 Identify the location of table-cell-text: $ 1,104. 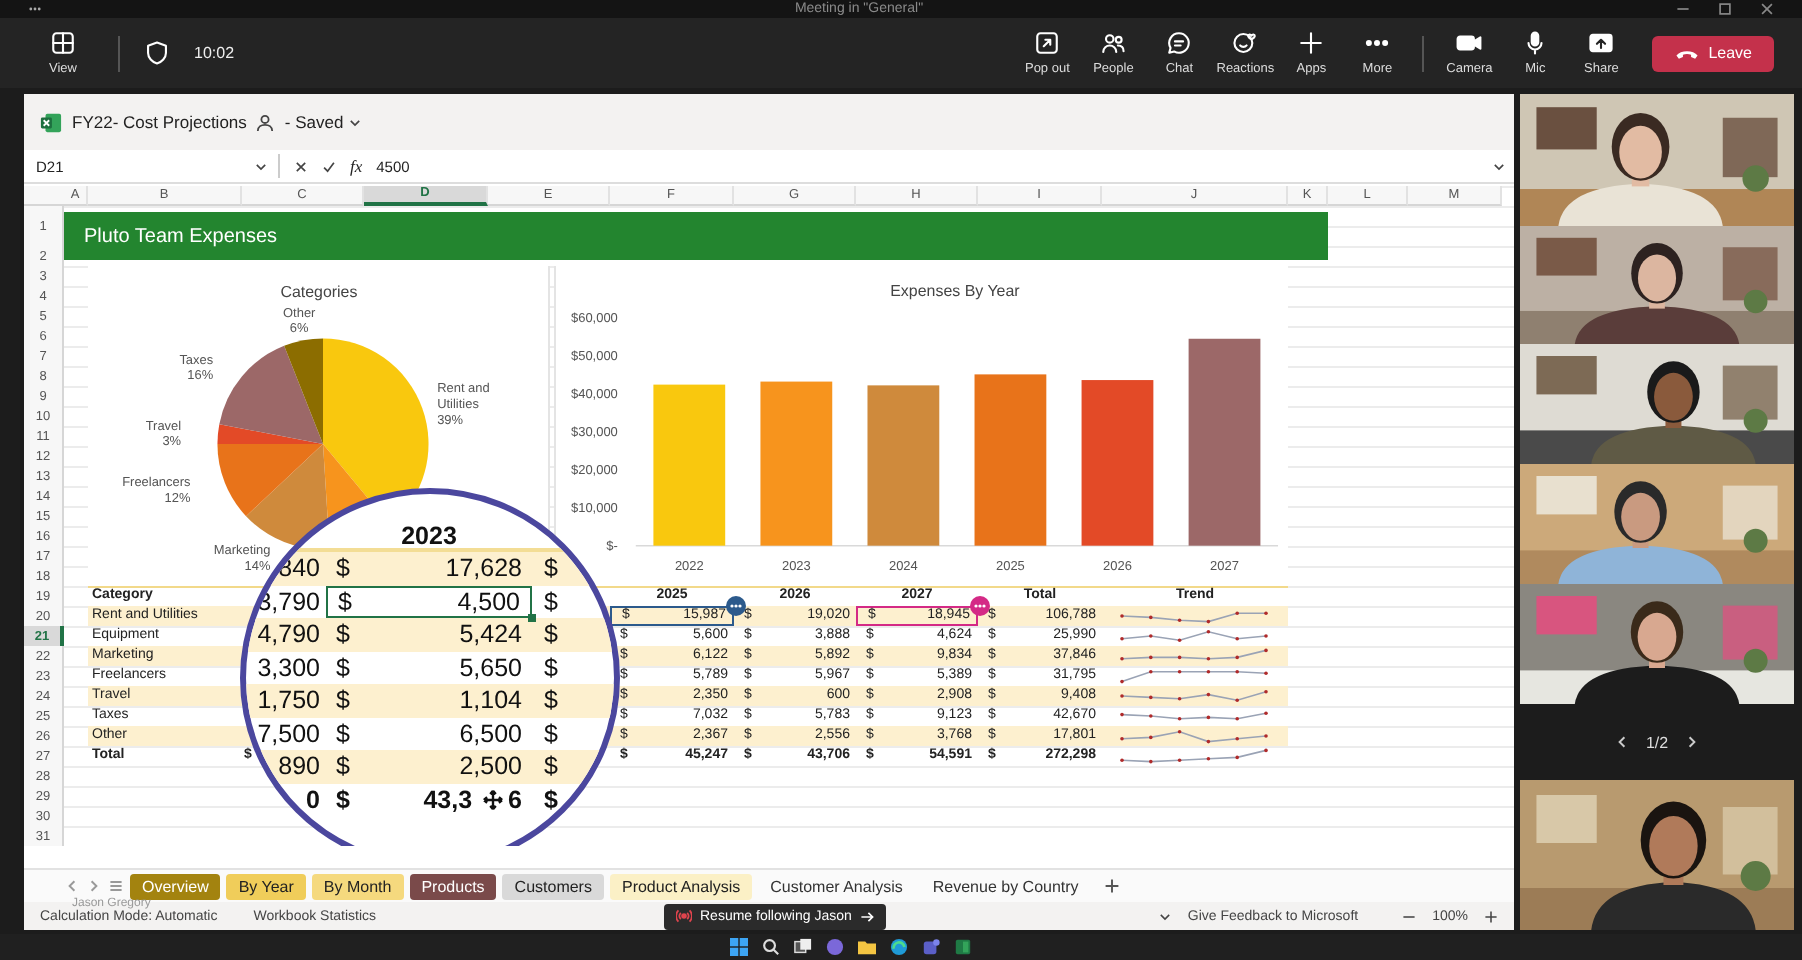
(429, 700).